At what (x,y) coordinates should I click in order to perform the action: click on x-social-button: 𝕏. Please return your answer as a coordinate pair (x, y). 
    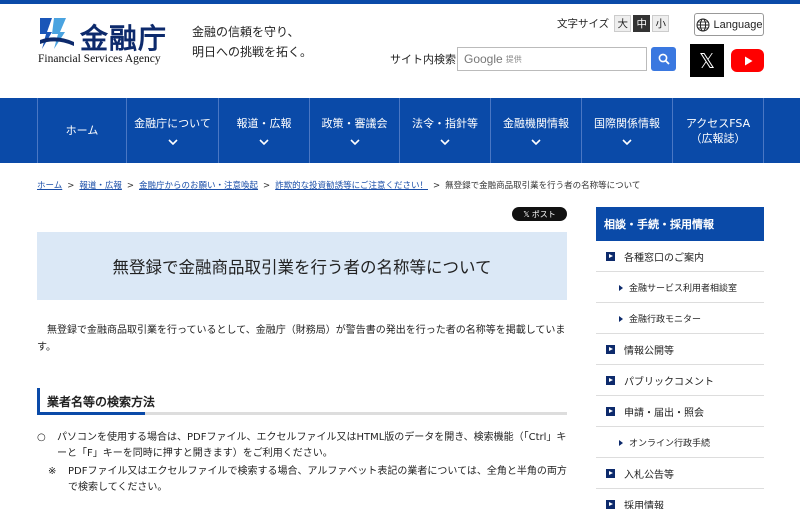
    Looking at the image, I should click on (707, 60).